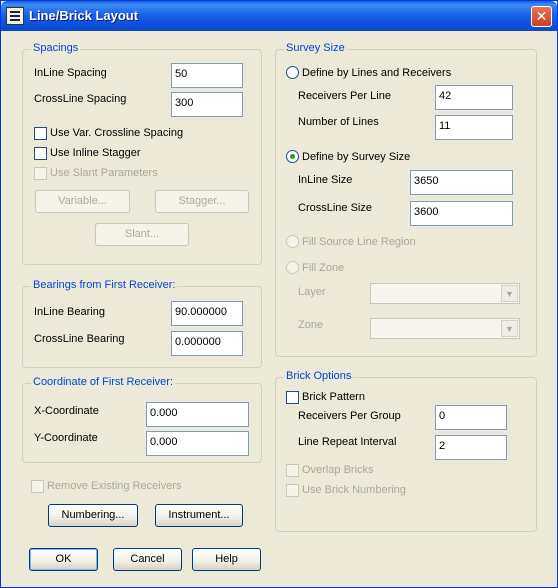  I want to click on brick-pattern-label: Brick Pattern, so click(333, 397).